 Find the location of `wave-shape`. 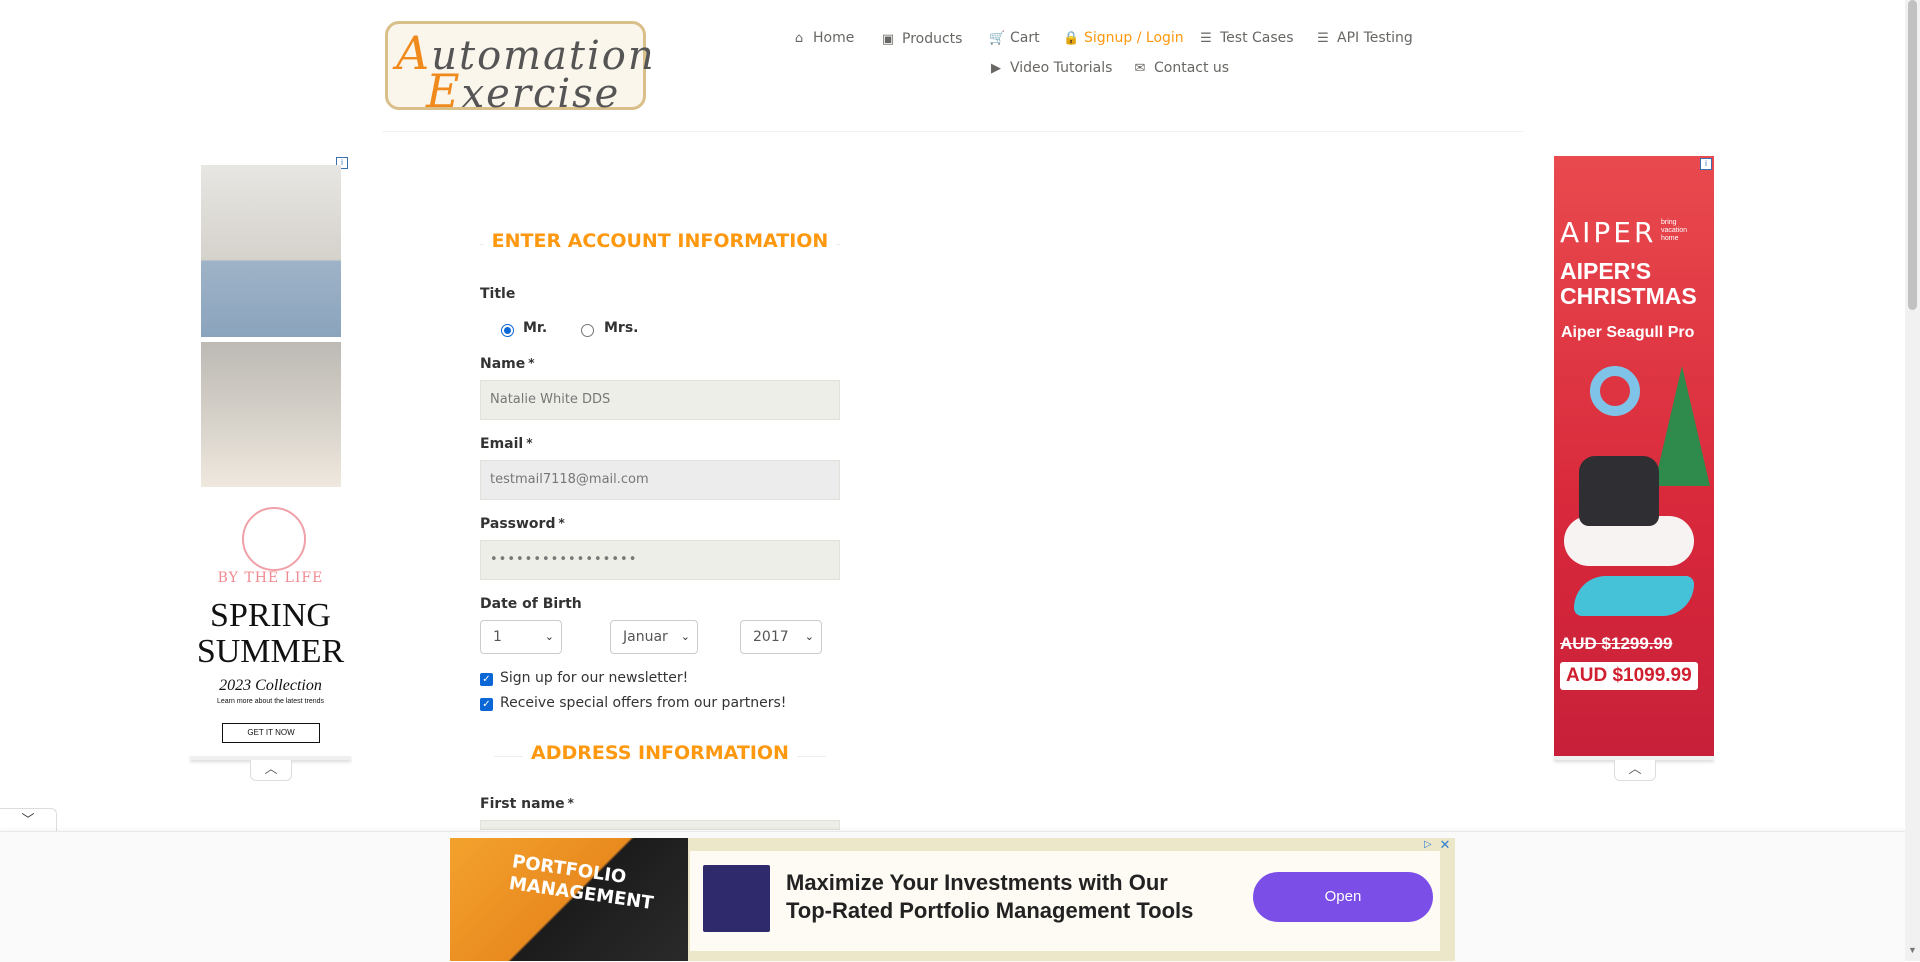

wave-shape is located at coordinates (1634, 596).